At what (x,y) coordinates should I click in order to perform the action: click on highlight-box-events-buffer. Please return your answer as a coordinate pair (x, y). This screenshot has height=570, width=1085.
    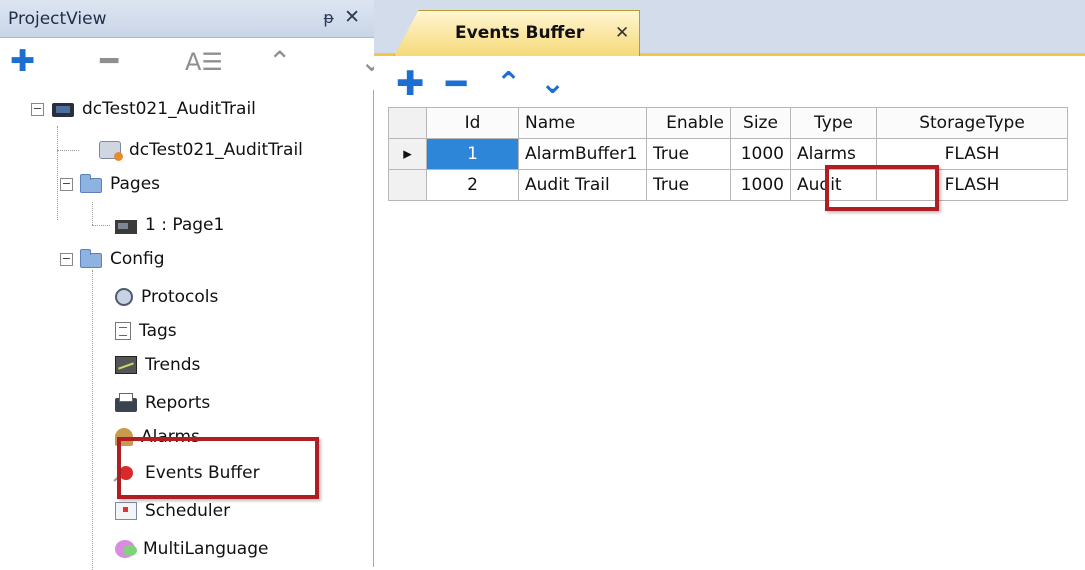
    Looking at the image, I should click on (218, 468).